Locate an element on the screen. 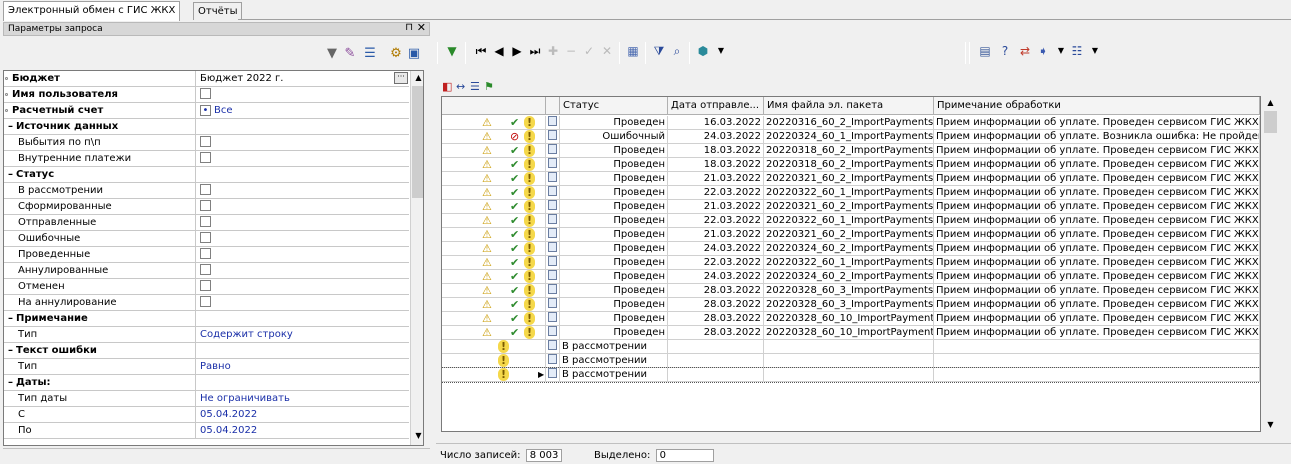  tab-reports: Отчёты is located at coordinates (218, 11).